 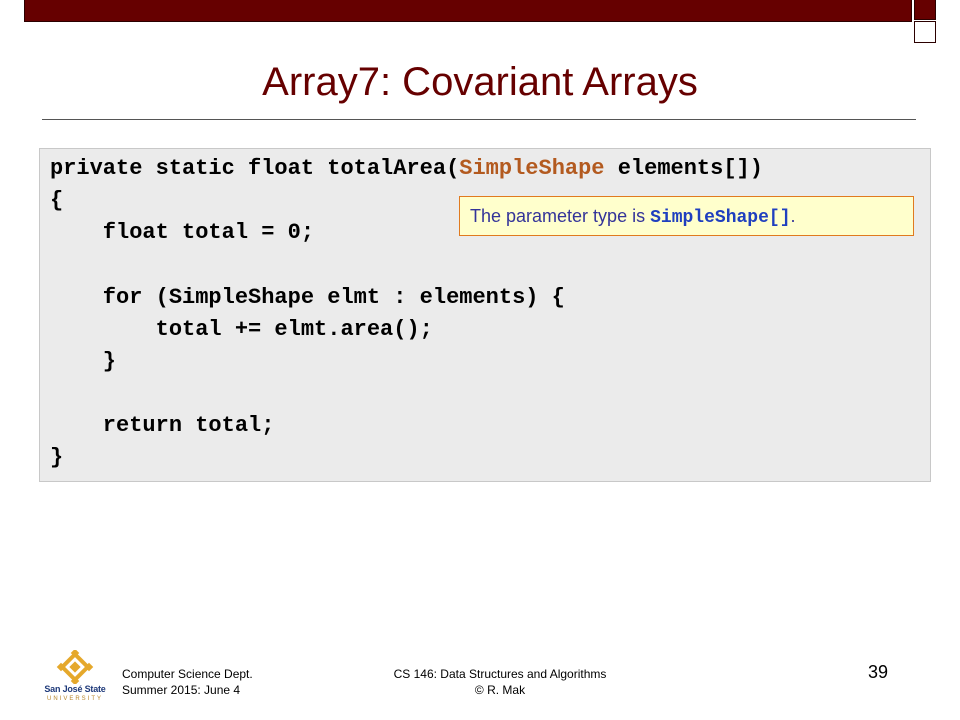 What do you see at coordinates (83, 361) in the screenshot?
I see `code-line-6: }` at bounding box center [83, 361].